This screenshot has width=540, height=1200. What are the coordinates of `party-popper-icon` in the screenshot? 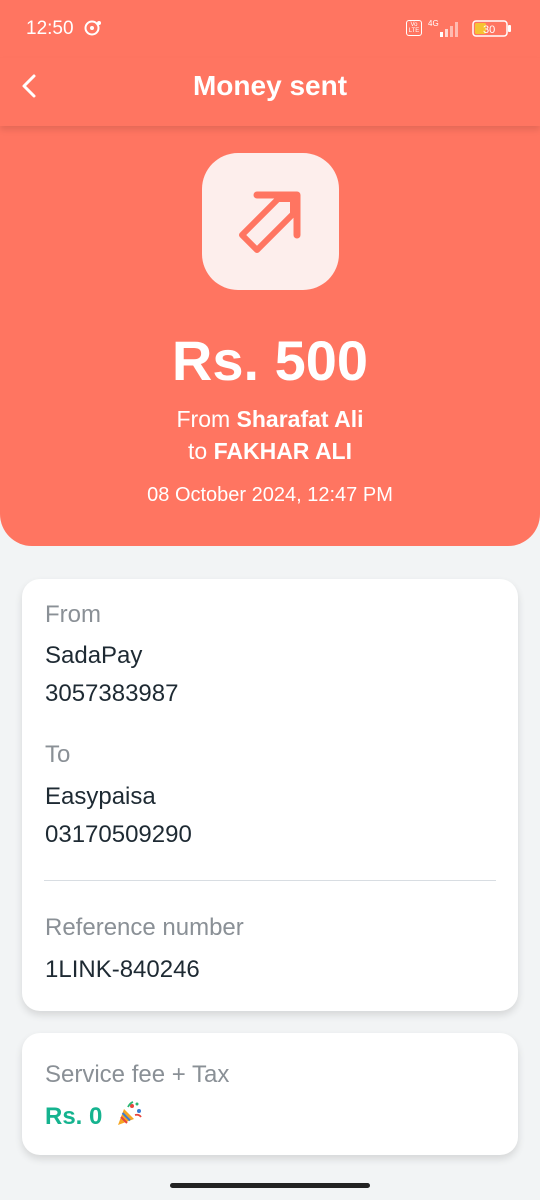 It's located at (130, 1113).